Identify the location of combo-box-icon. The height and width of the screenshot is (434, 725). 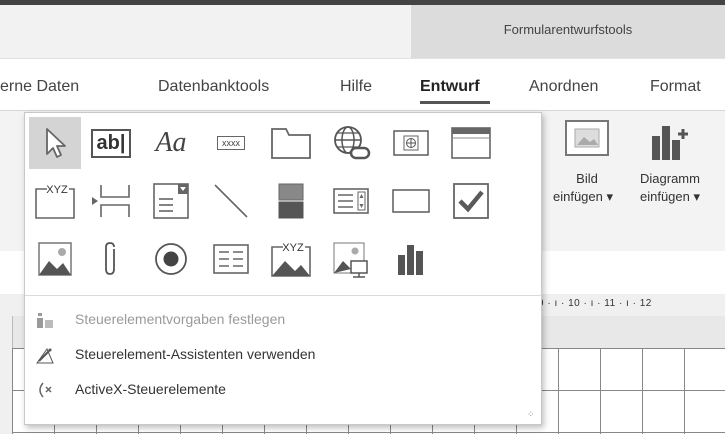
(171, 201).